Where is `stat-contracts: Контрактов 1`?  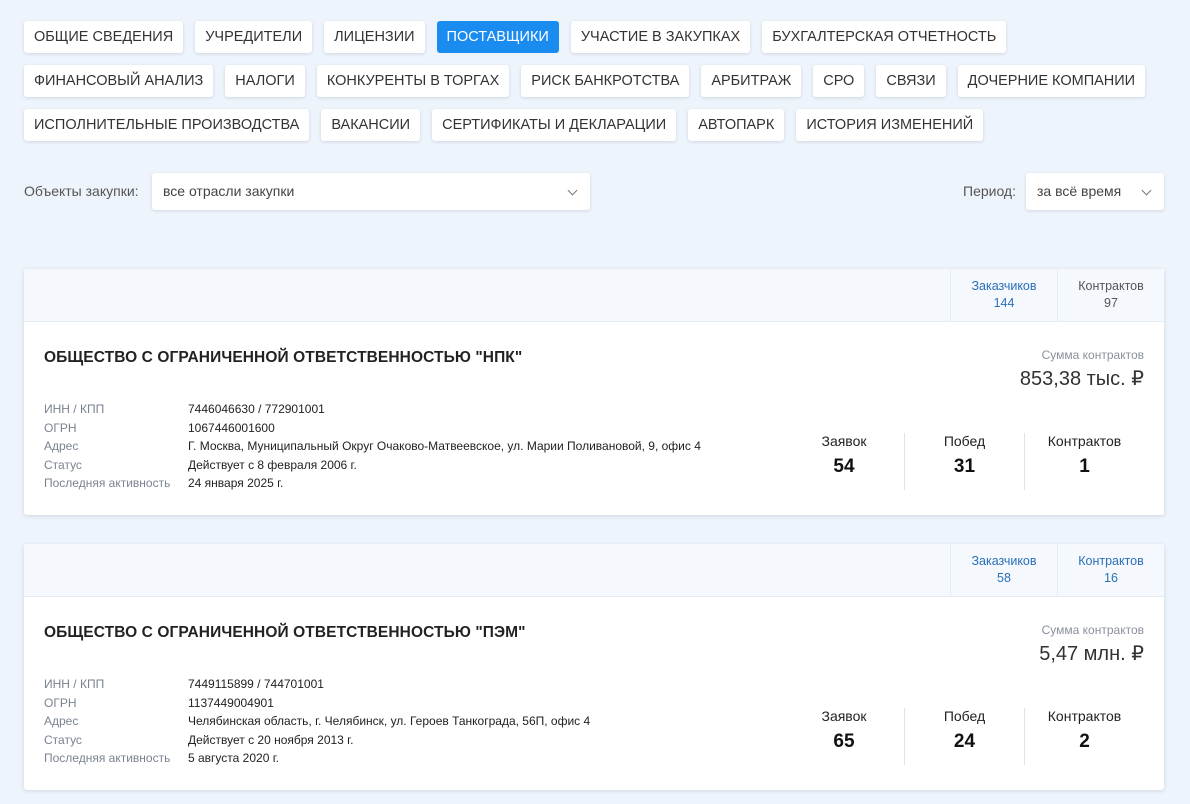
stat-contracts: Контрактов 1 is located at coordinates (1084, 461).